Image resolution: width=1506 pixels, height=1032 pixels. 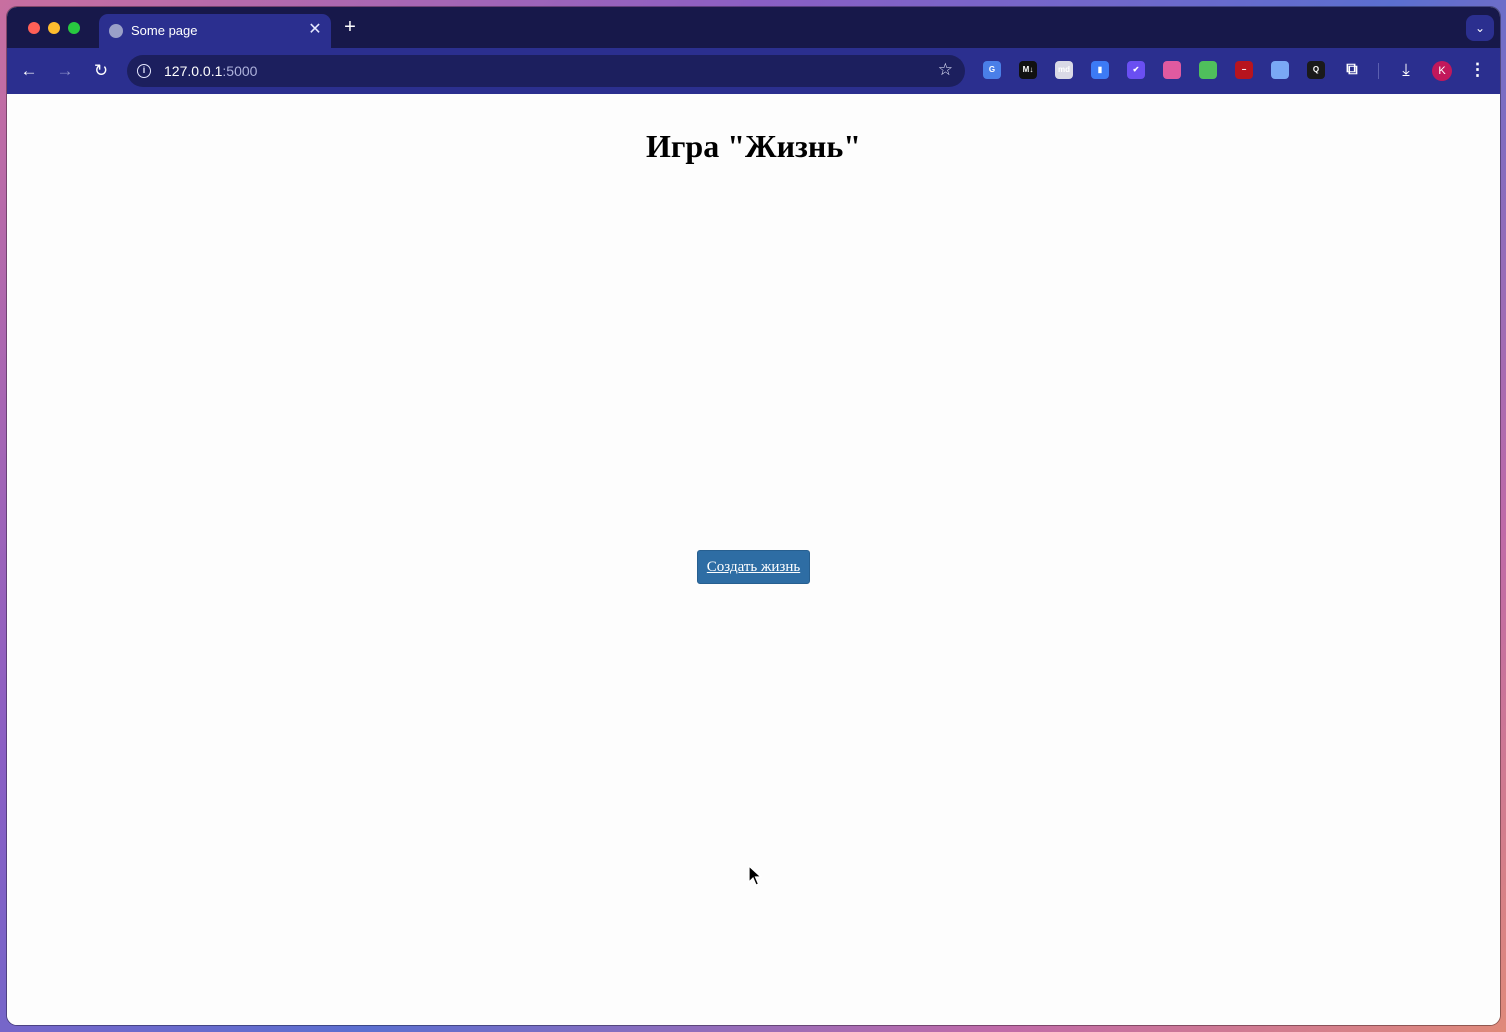 What do you see at coordinates (315, 30) in the screenshot?
I see `close-tab-icon: ✕` at bounding box center [315, 30].